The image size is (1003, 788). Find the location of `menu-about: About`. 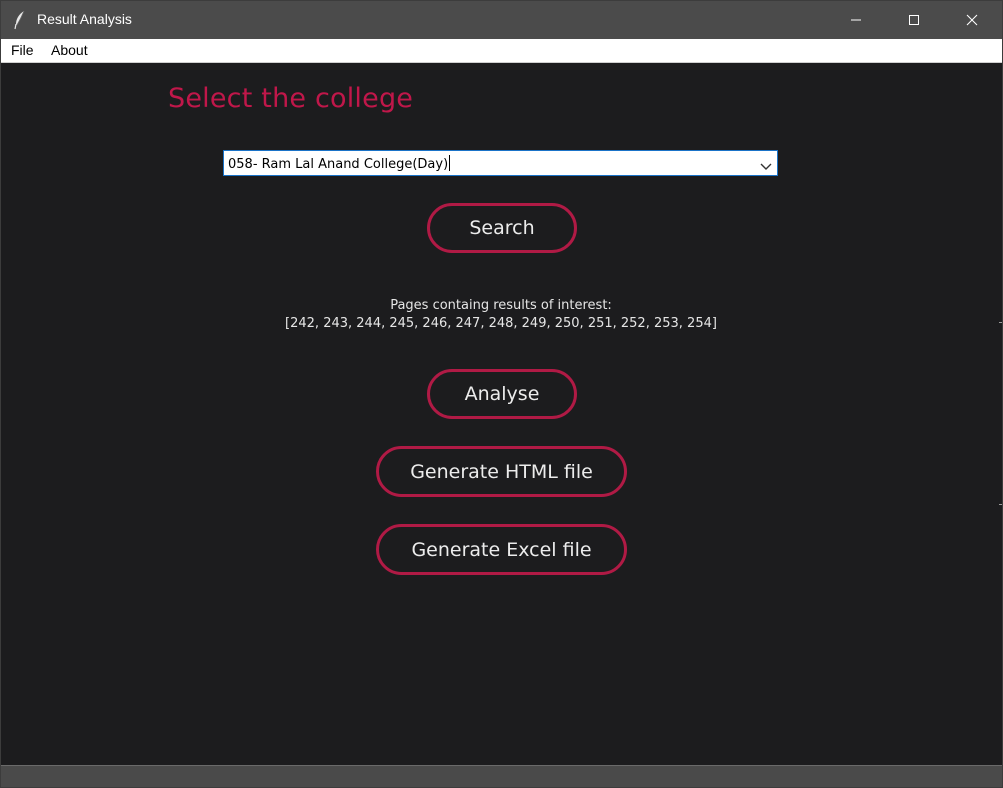

menu-about: About is located at coordinates (69, 50).